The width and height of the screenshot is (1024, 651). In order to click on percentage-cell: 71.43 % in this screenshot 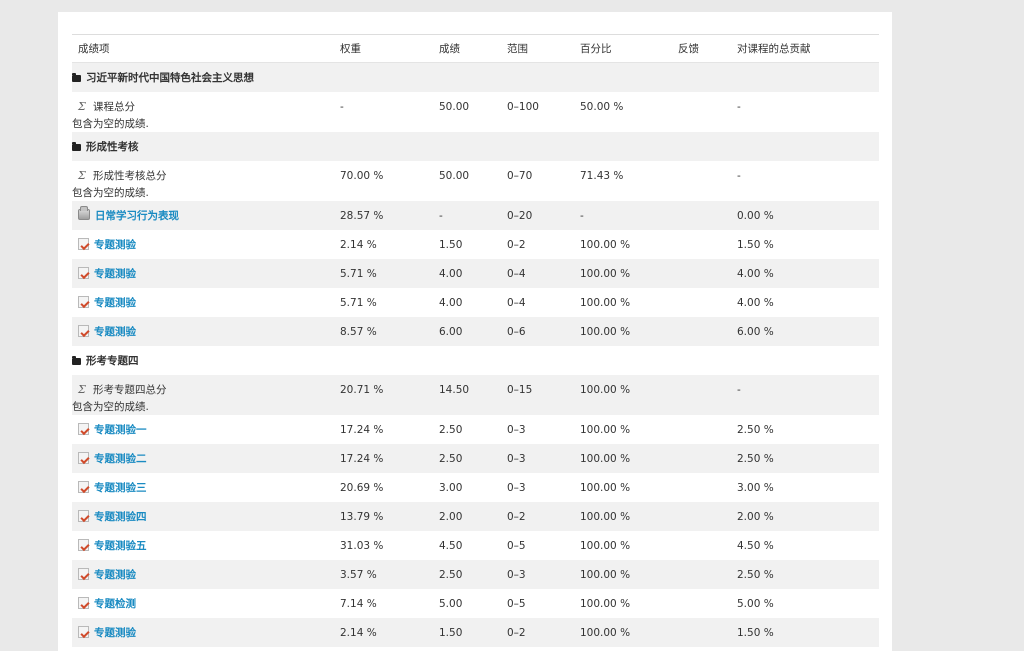, I will do `click(623, 181)`.